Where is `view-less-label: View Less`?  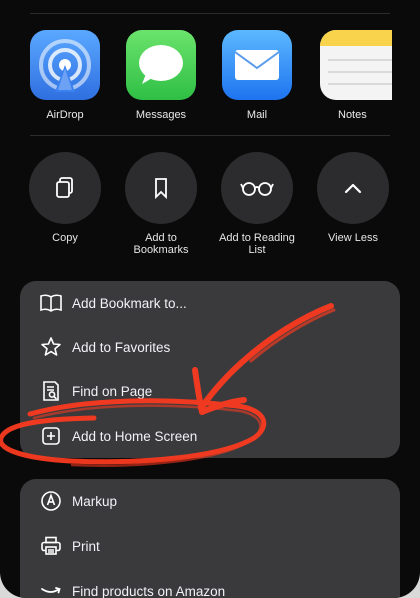
view-less-label: View Less is located at coordinates (353, 238).